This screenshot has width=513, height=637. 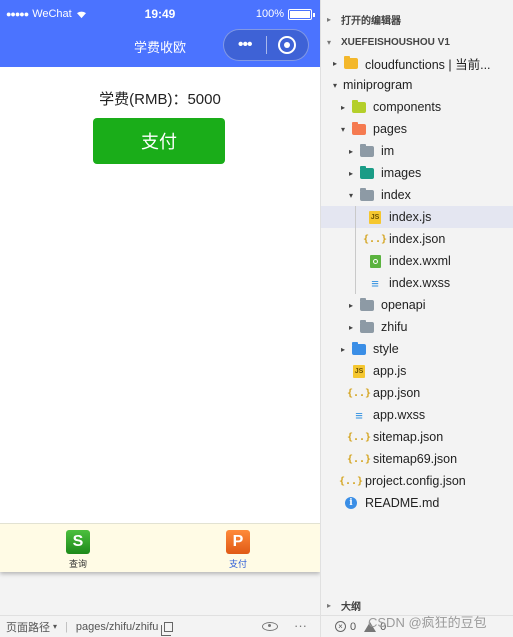 I want to click on tree-item-label: components, so click(x=407, y=107).